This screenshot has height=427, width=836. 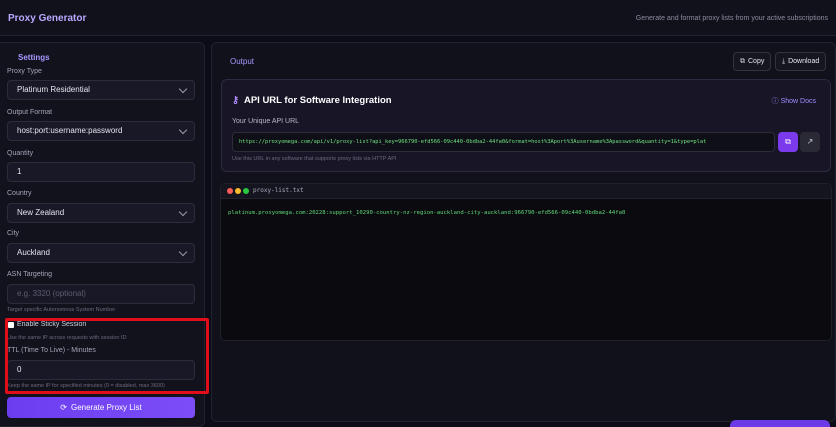 I want to click on external-link-icon: ↗, so click(x=810, y=141).